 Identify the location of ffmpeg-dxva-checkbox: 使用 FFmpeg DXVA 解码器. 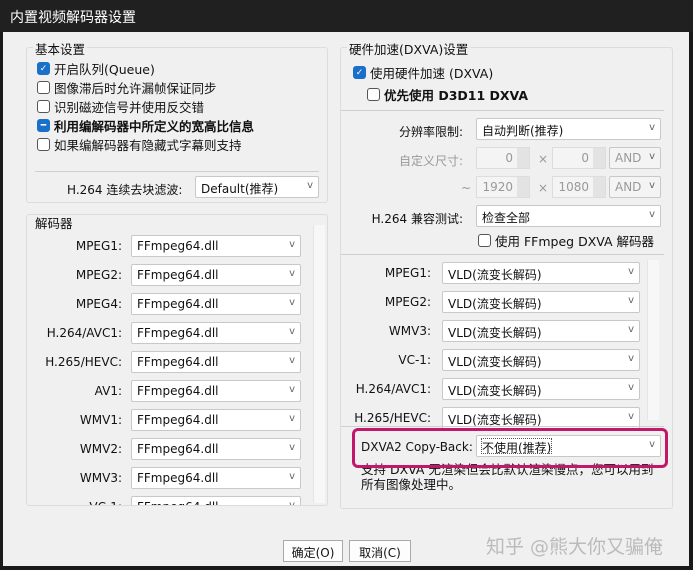
(566, 240).